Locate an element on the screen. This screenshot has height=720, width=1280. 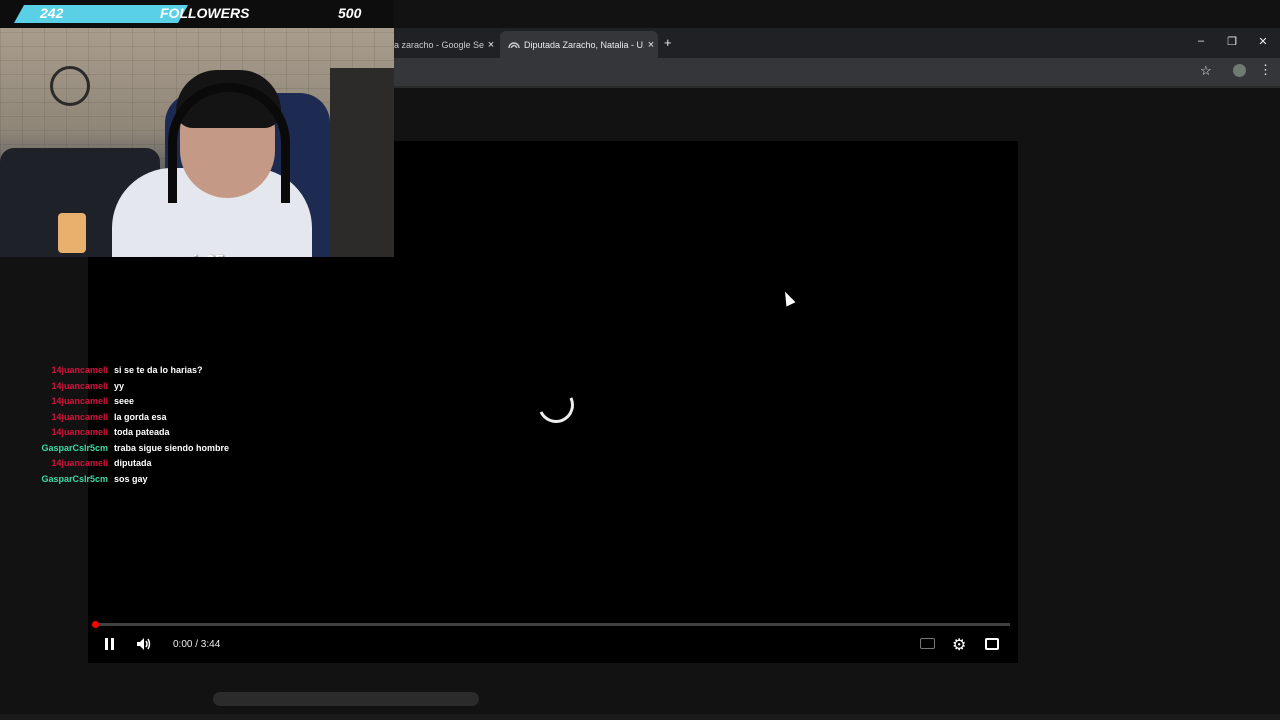
follower-goal-bar: 242 FOLLOWERS 500 is located at coordinates (197, 14).